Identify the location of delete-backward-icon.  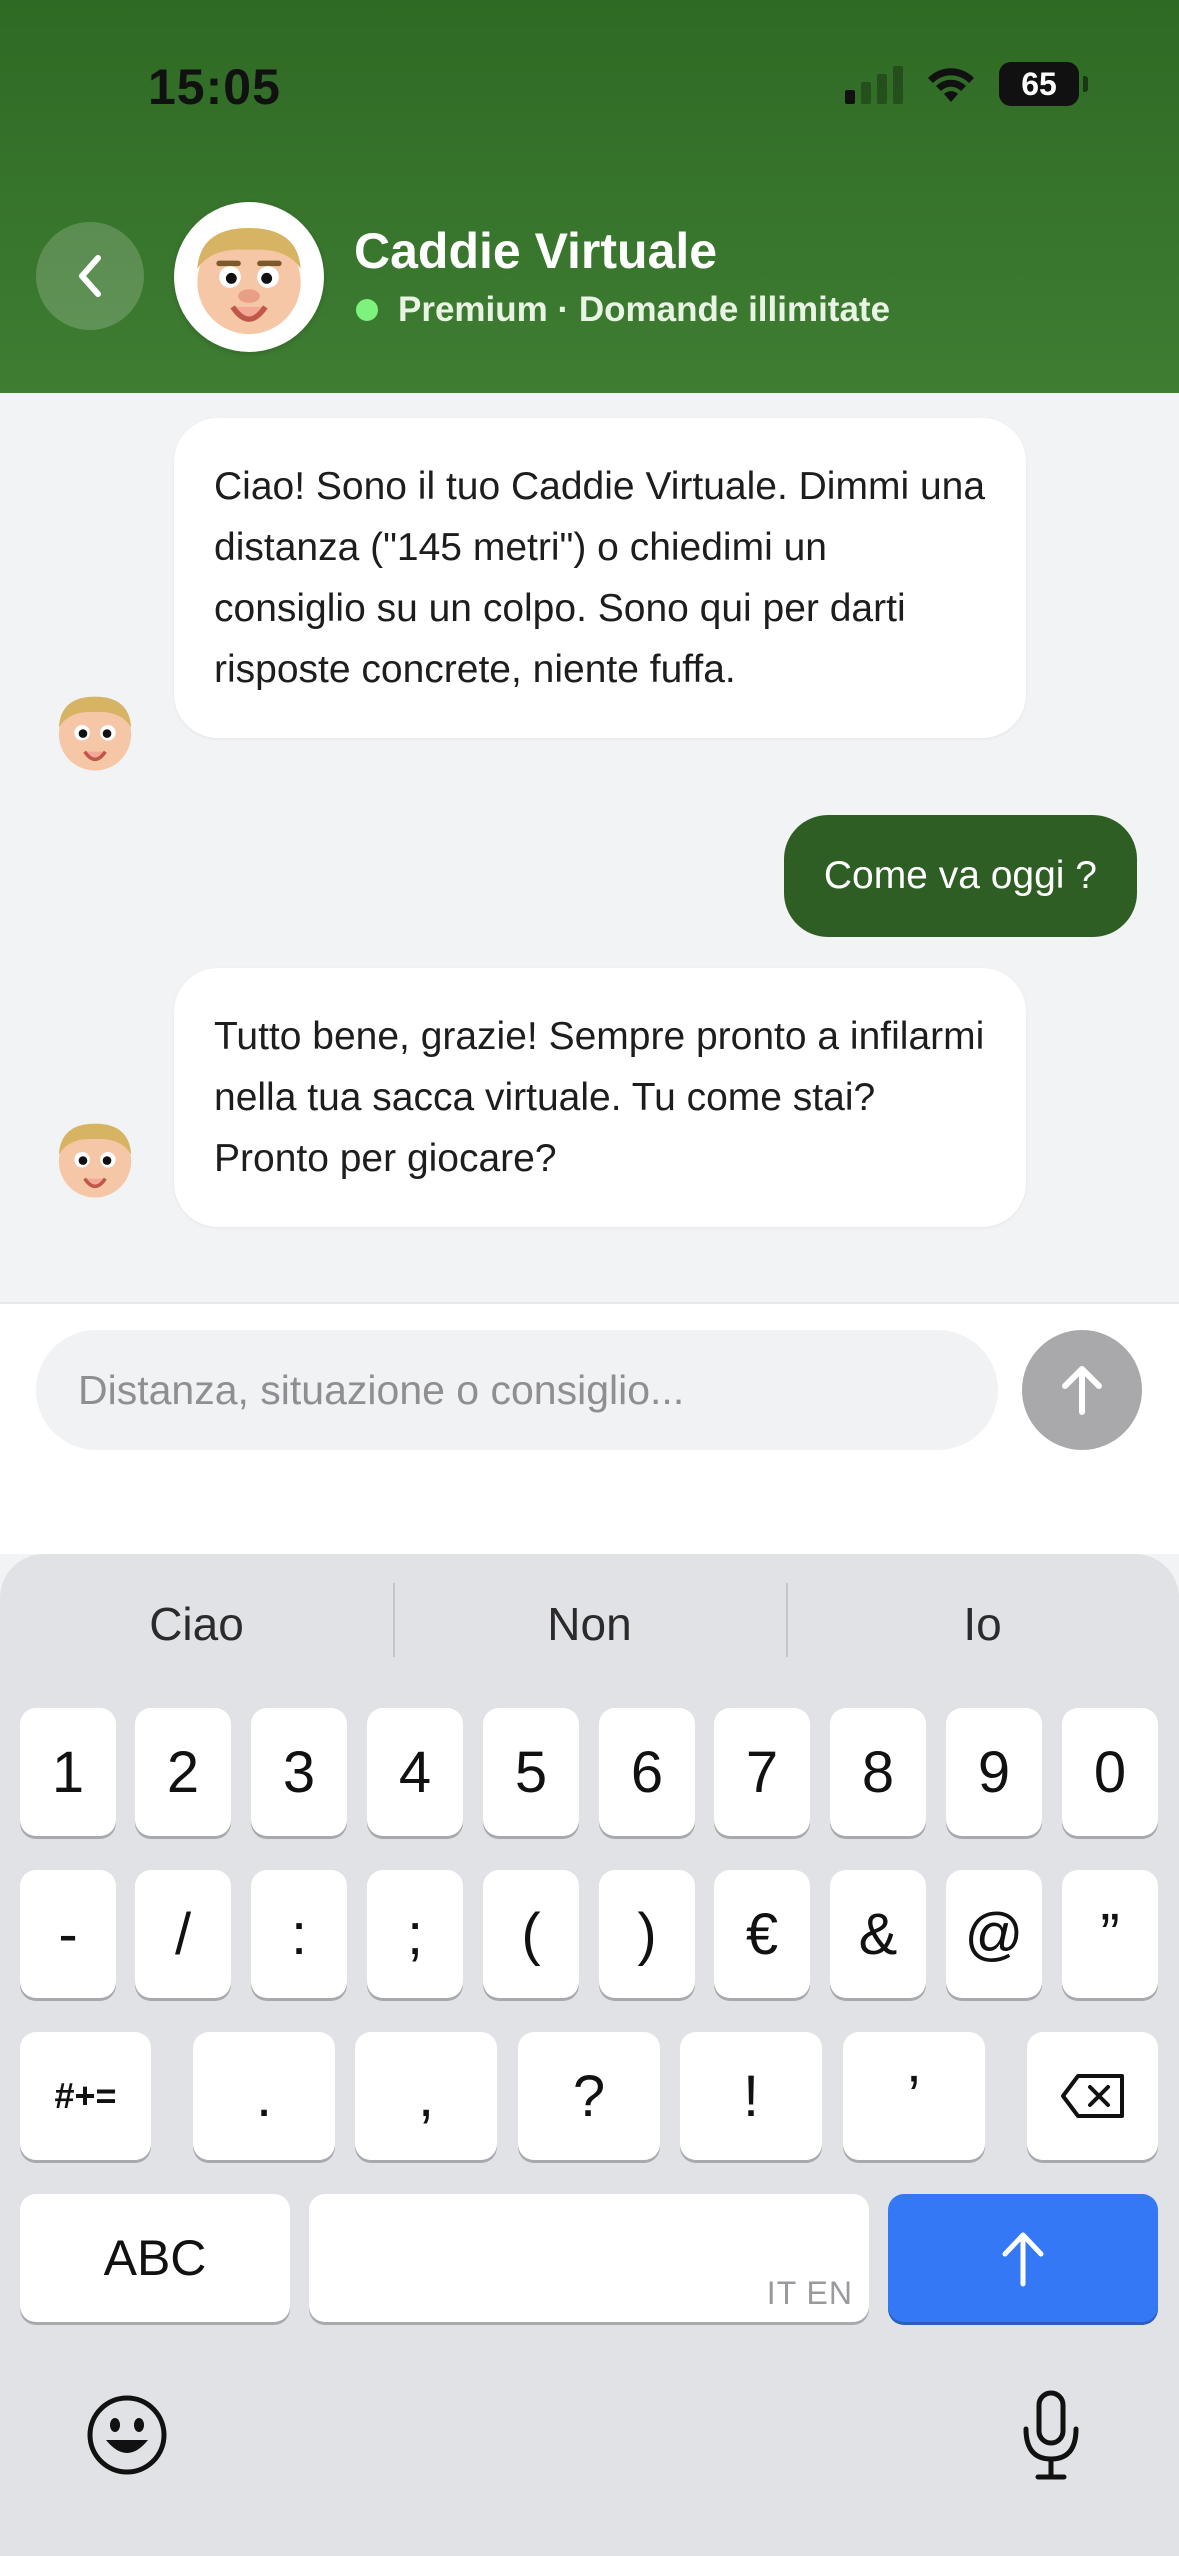
(1092, 2096).